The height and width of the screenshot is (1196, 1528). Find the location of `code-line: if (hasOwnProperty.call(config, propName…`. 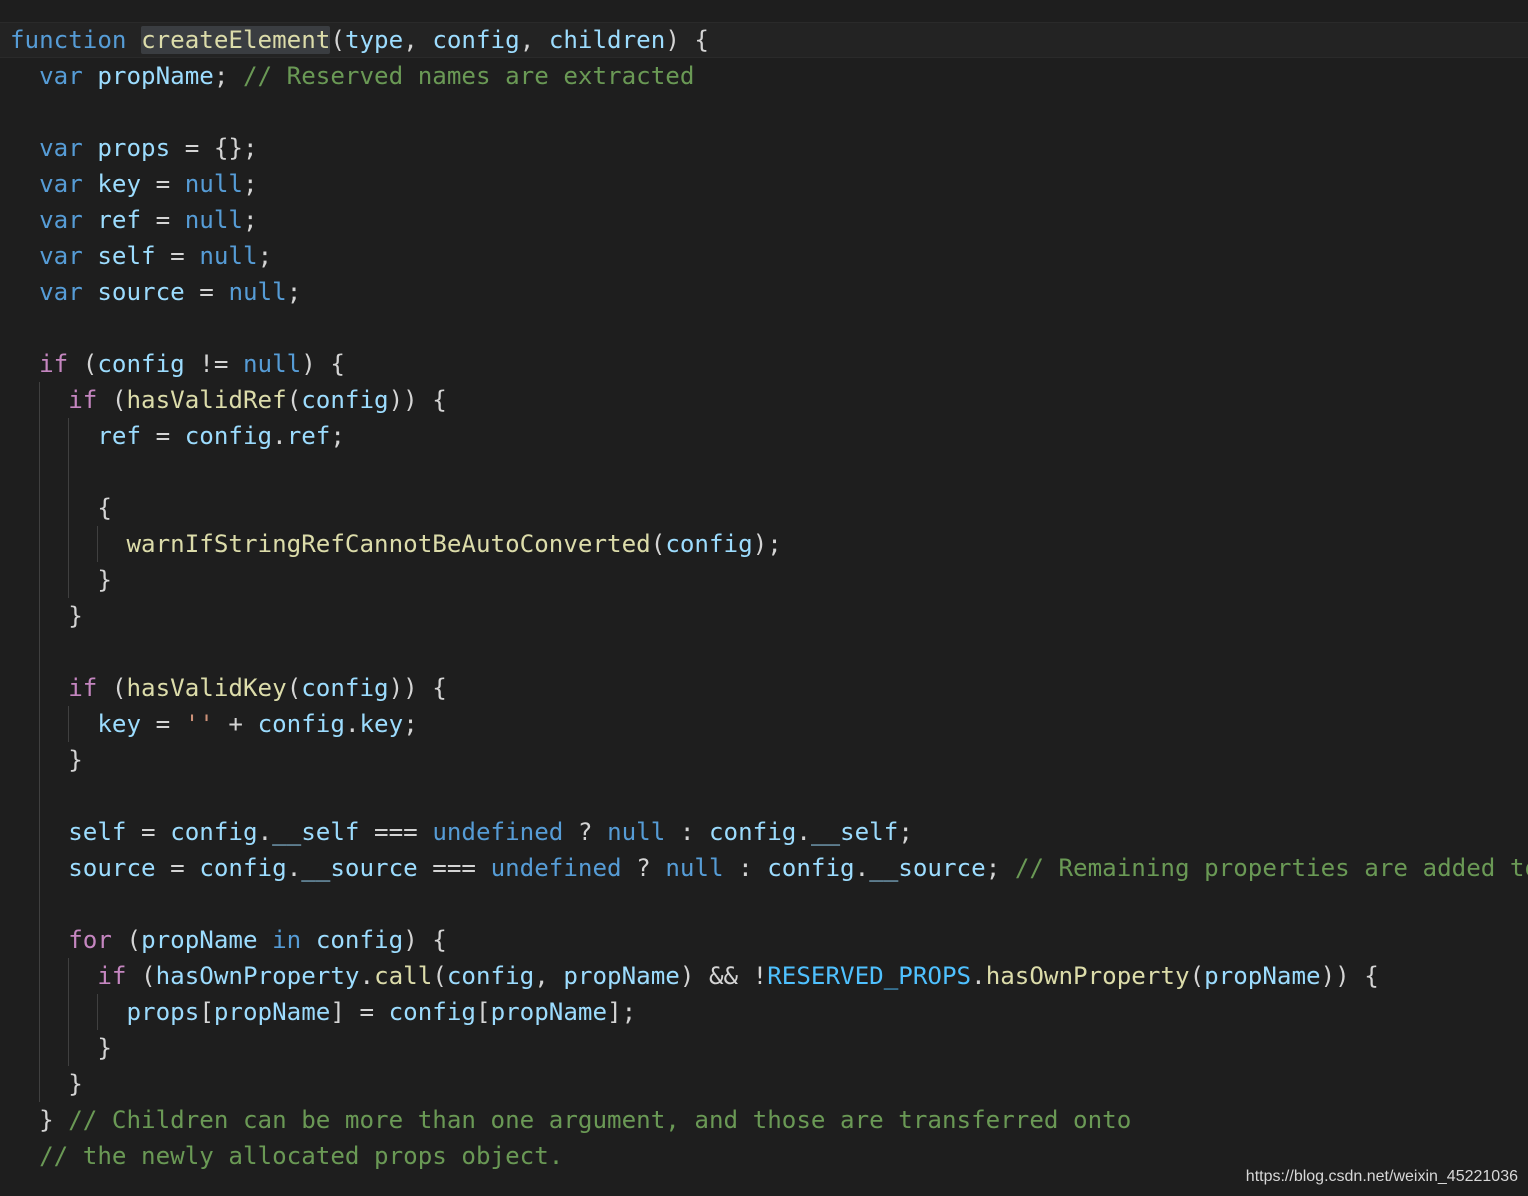

code-line: if (hasOwnProperty.call(config, propName… is located at coordinates (764, 976).